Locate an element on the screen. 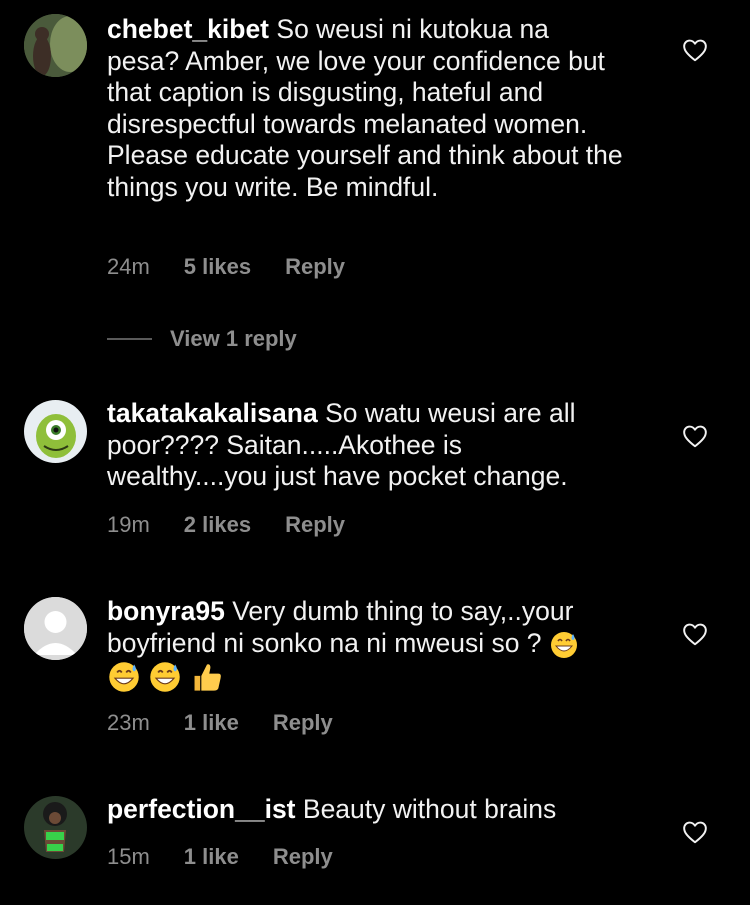  comment-meta: 24m 5 likes Reply is located at coordinates (226, 267).